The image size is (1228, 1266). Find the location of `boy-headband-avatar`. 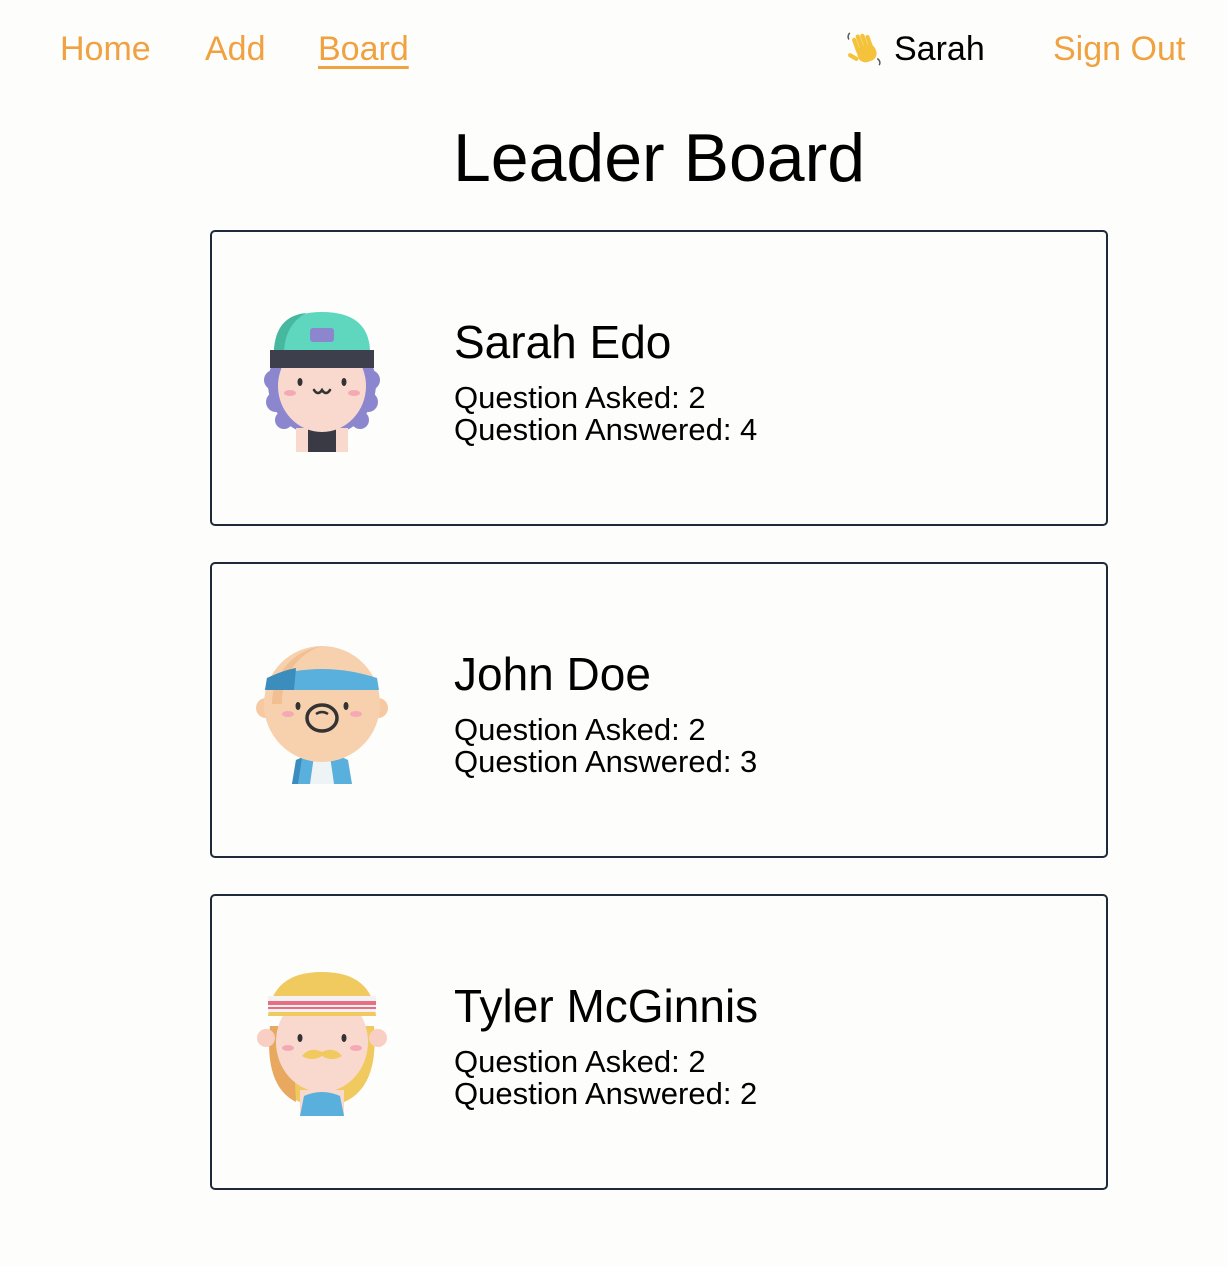

boy-headband-avatar is located at coordinates (322, 715).